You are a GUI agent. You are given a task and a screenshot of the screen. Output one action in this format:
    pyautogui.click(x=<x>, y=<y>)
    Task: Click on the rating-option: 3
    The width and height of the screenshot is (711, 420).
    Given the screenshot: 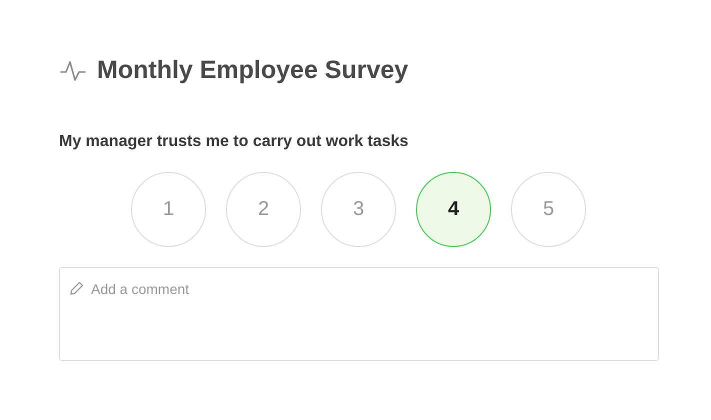 What is the action you would take?
    pyautogui.click(x=358, y=209)
    